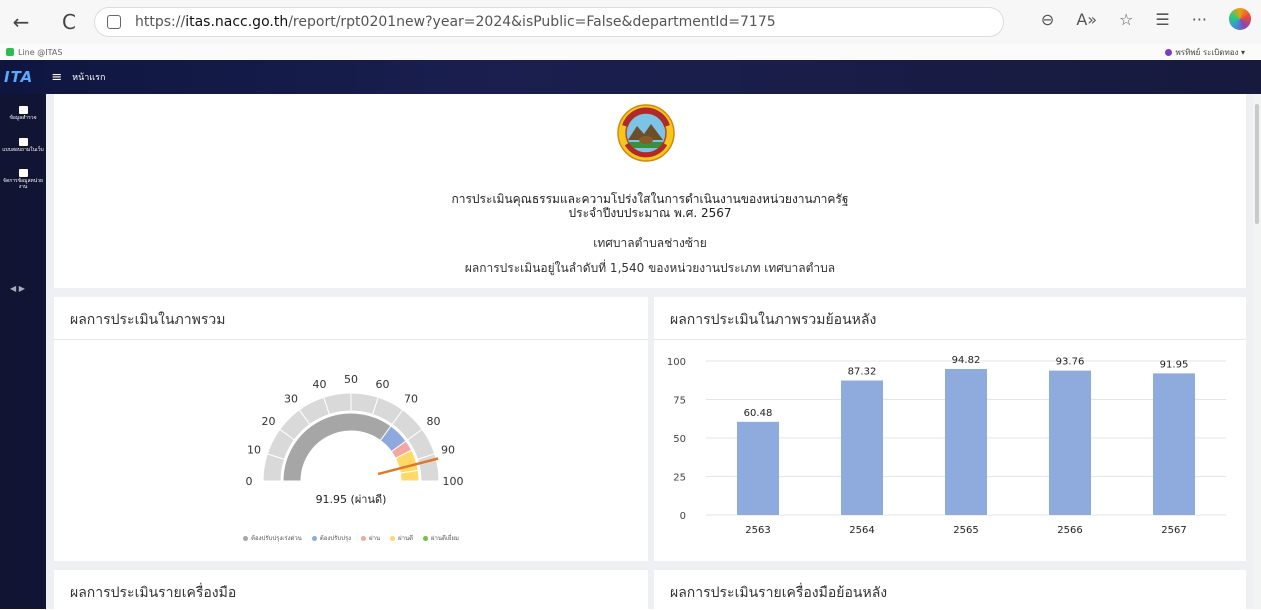 This screenshot has height=610, width=1261. What do you see at coordinates (148, 320) in the screenshot?
I see `panel-title: ผลการประเมินในภาพรวม` at bounding box center [148, 320].